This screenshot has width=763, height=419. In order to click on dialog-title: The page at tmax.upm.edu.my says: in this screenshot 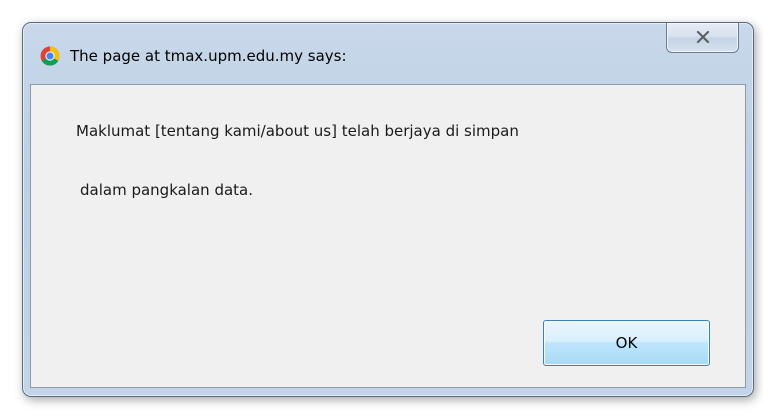, I will do `click(208, 56)`.